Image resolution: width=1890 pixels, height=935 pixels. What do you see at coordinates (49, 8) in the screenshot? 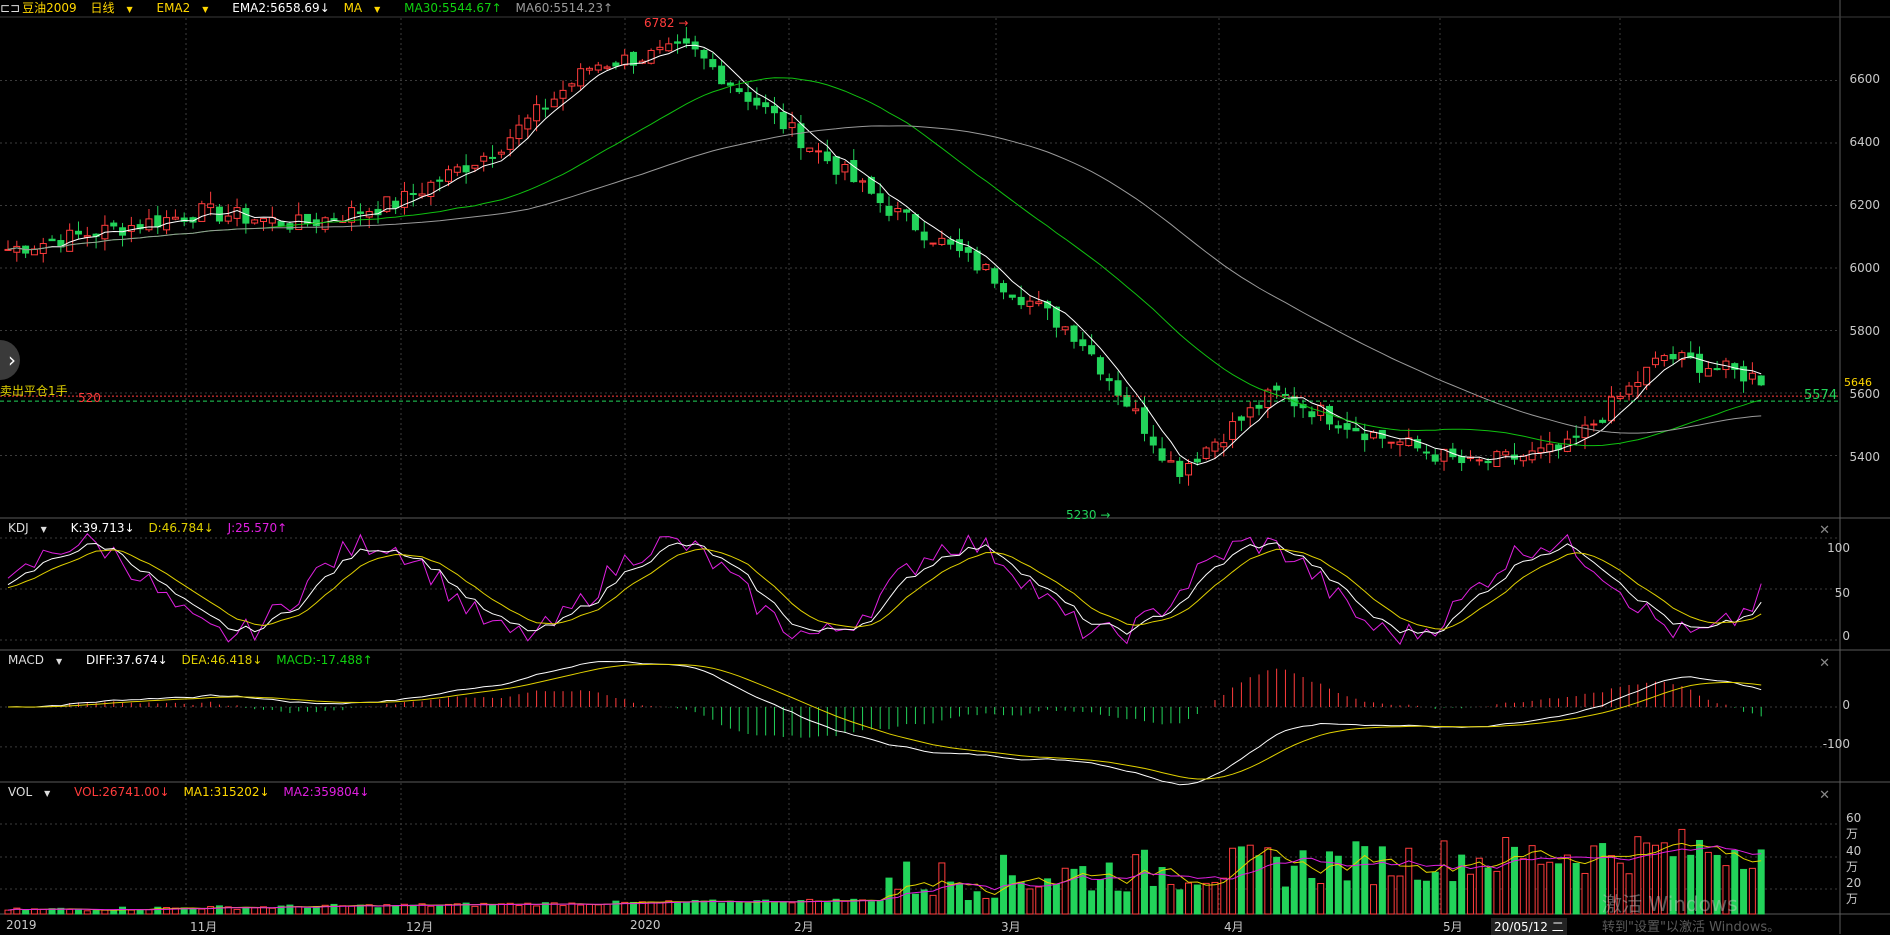
I see `symbol-selector: 豆油2009` at bounding box center [49, 8].